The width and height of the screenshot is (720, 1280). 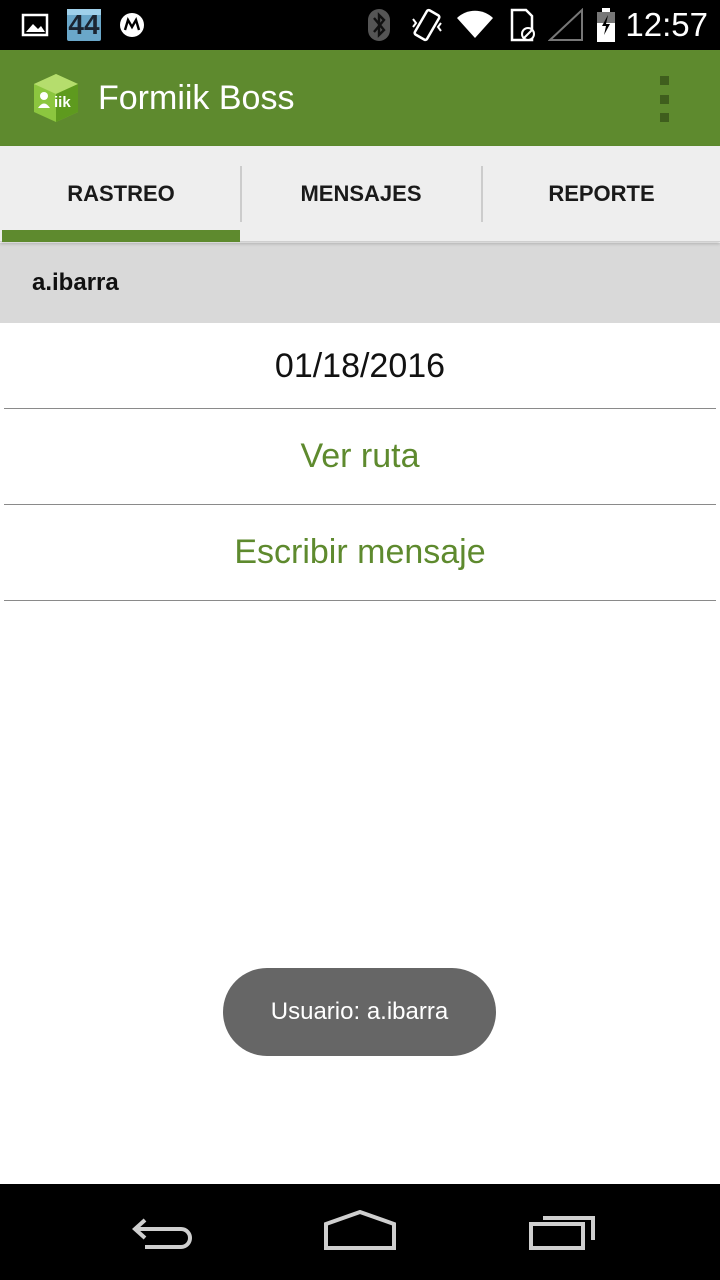 What do you see at coordinates (360, 553) in the screenshot?
I see `write-message-button: Escribir mensaje` at bounding box center [360, 553].